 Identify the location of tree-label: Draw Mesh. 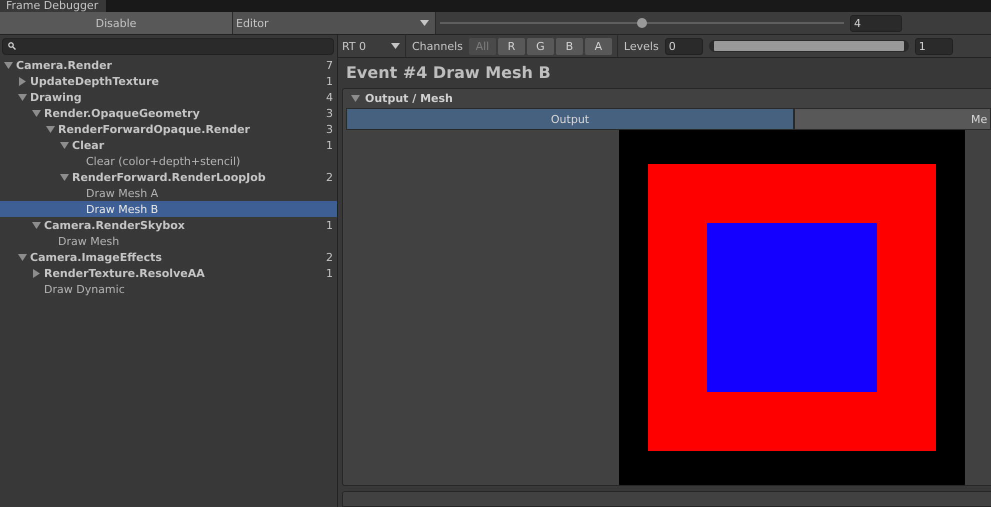
(88, 241).